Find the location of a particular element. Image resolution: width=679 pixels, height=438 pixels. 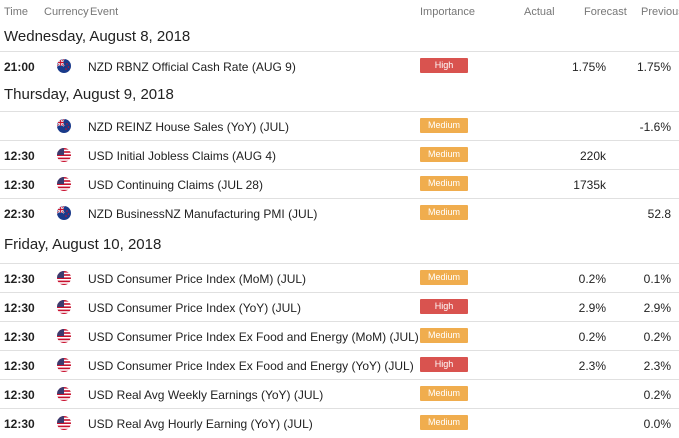

previous-value: 52.8 is located at coordinates (659, 214).